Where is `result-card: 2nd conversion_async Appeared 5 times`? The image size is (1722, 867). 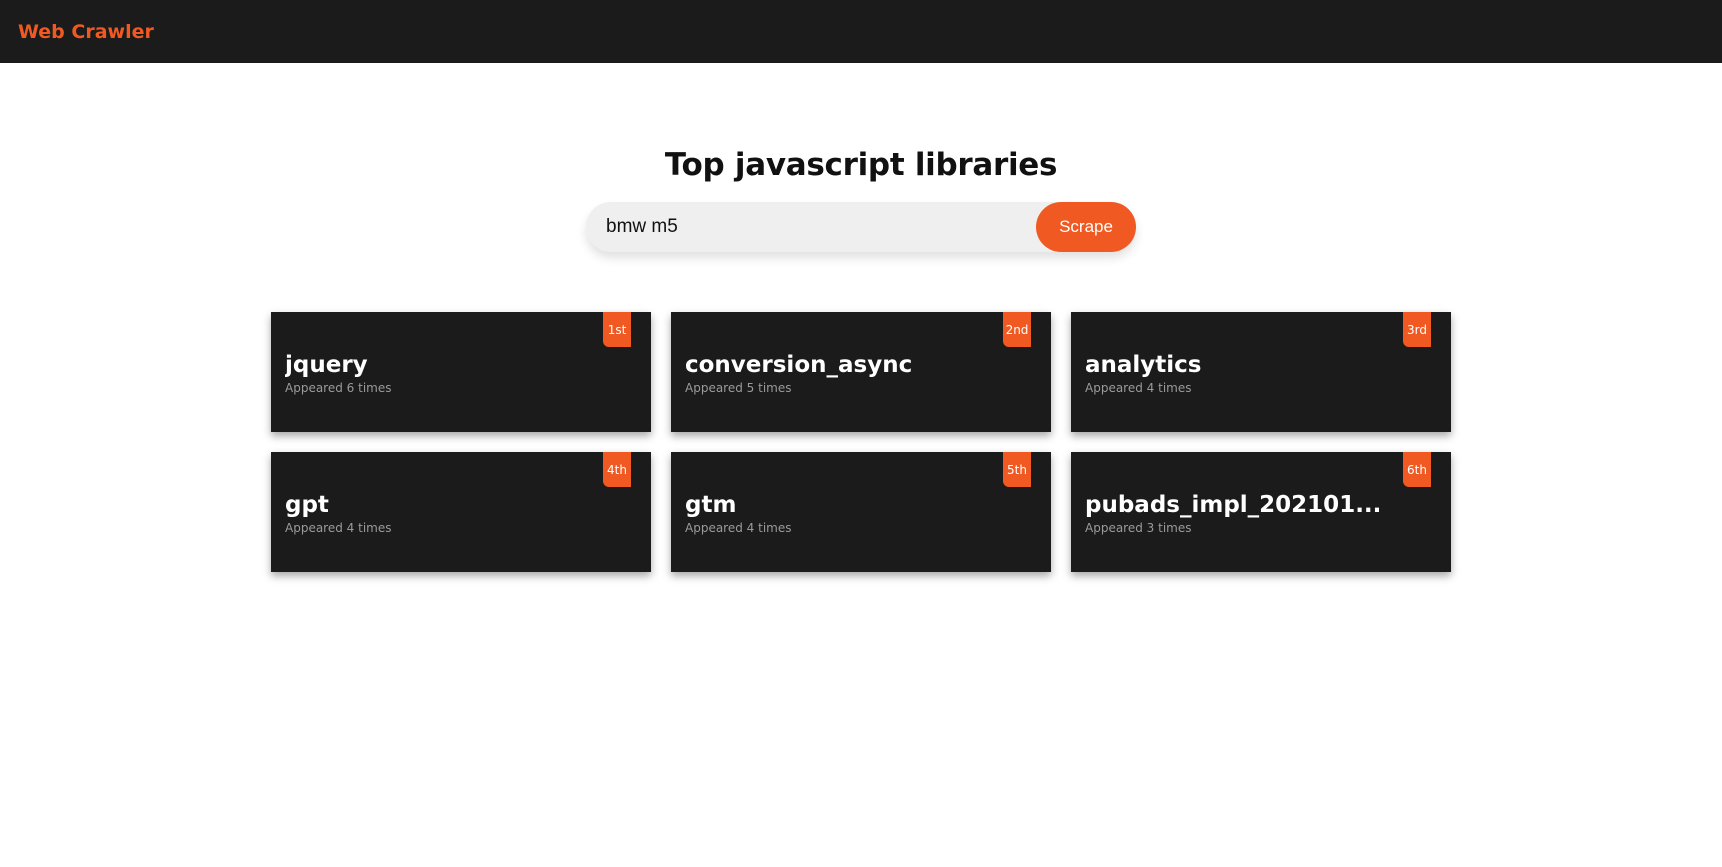 result-card: 2nd conversion_async Appeared 5 times is located at coordinates (861, 372).